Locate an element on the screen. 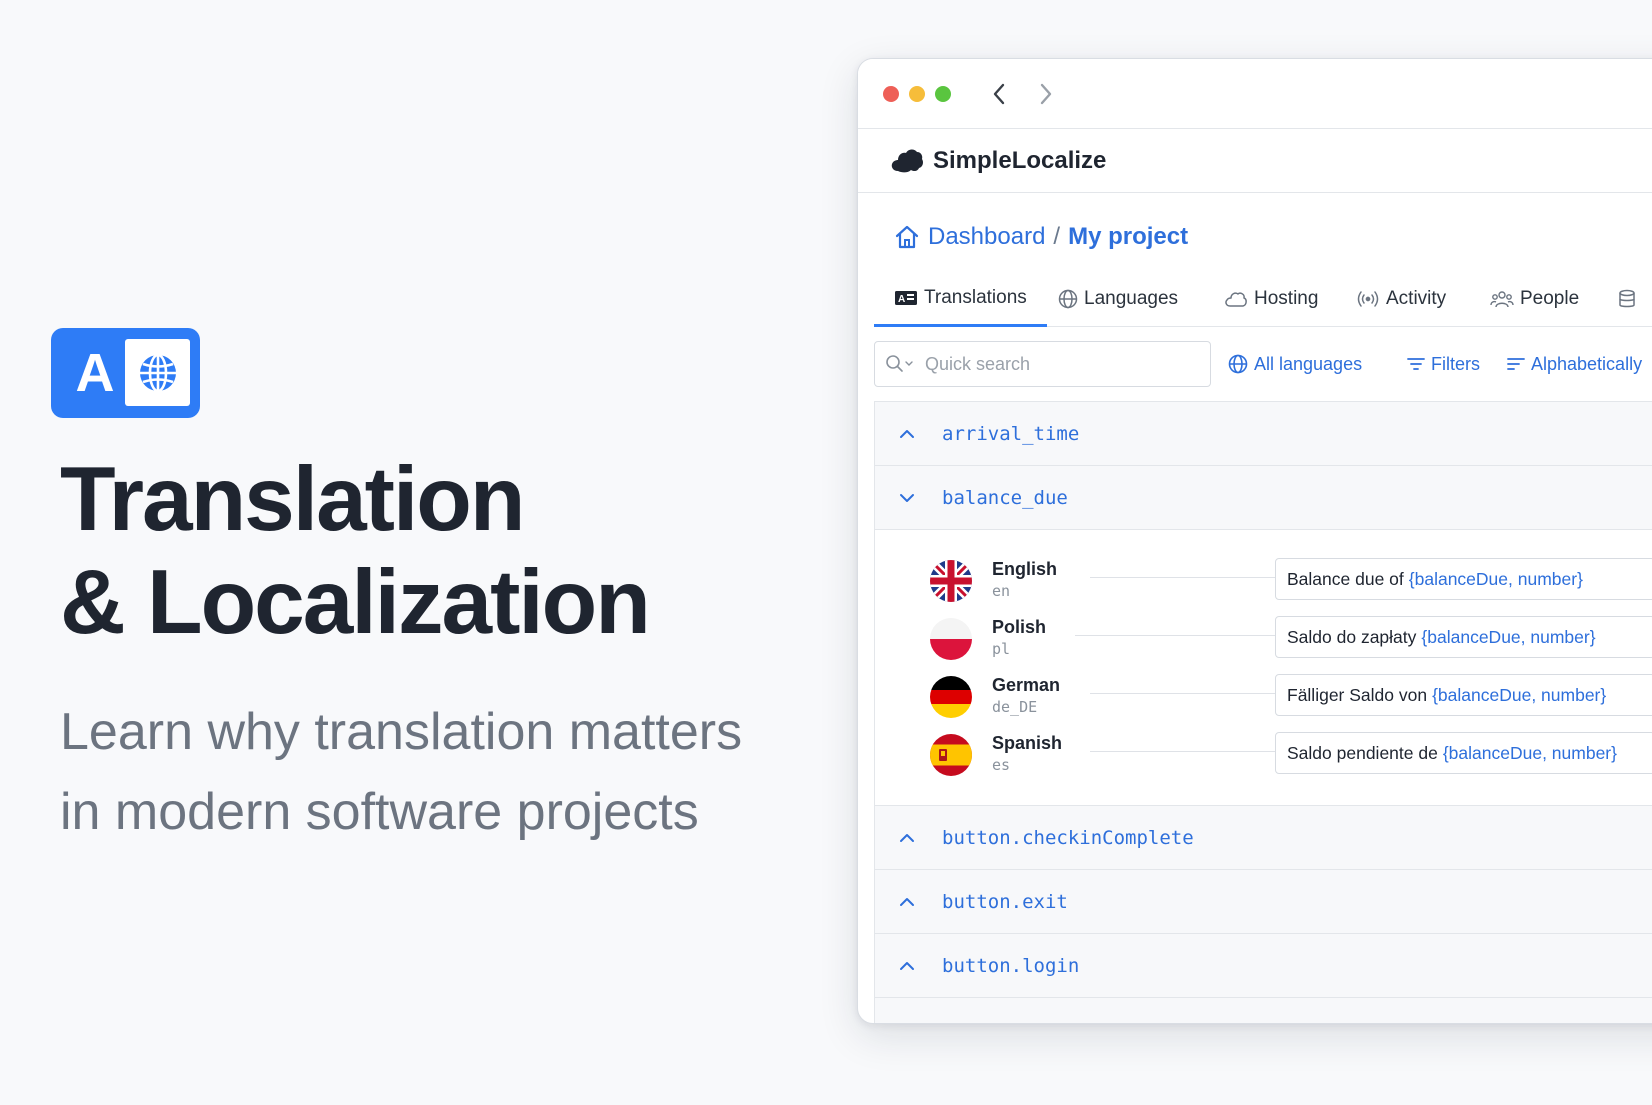  cloud-icon is located at coordinates (1236, 299).